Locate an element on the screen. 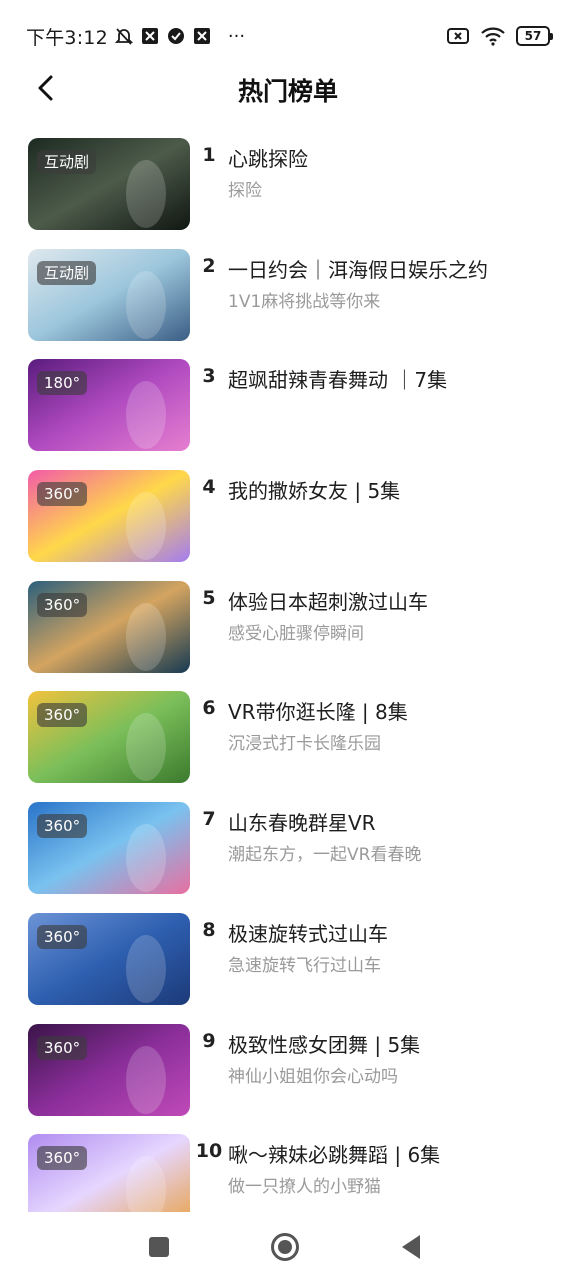 Image resolution: width=576 pixels, height=1280 pixels. app-notification-icon is located at coordinates (150, 36).